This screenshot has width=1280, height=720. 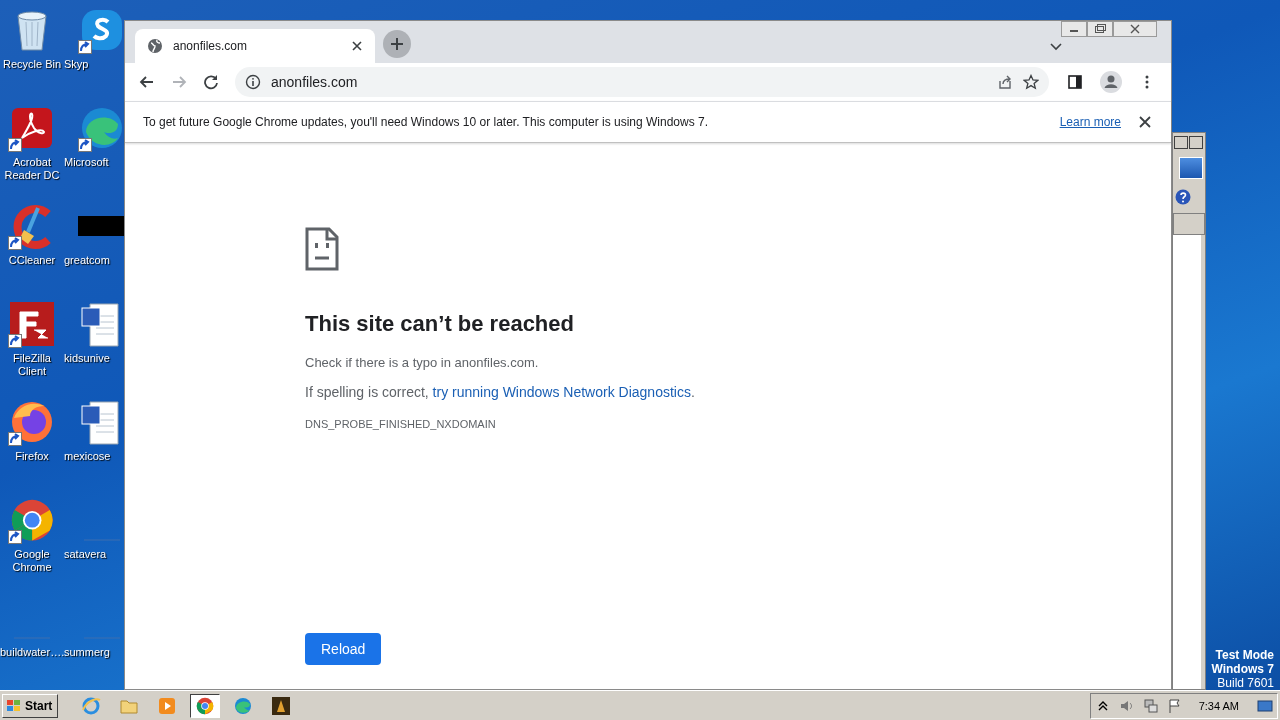 I want to click on diagnostics-link: try running Windows Network Diagnostics, so click(x=561, y=392).